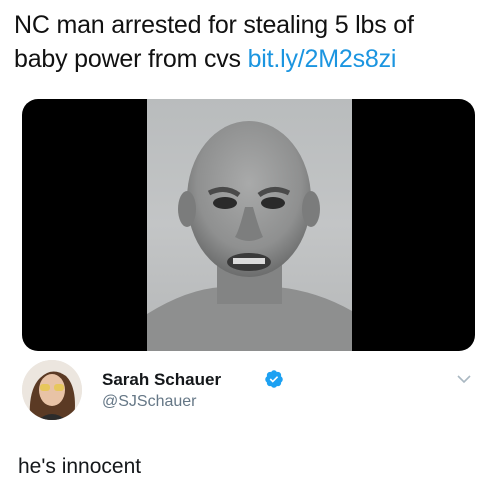  I want to click on headline-link: bit.ly/2M2s8zi, so click(322, 59).